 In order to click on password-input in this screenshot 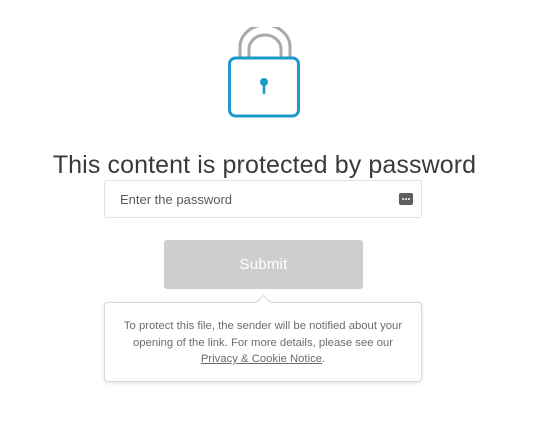, I will do `click(263, 199)`.